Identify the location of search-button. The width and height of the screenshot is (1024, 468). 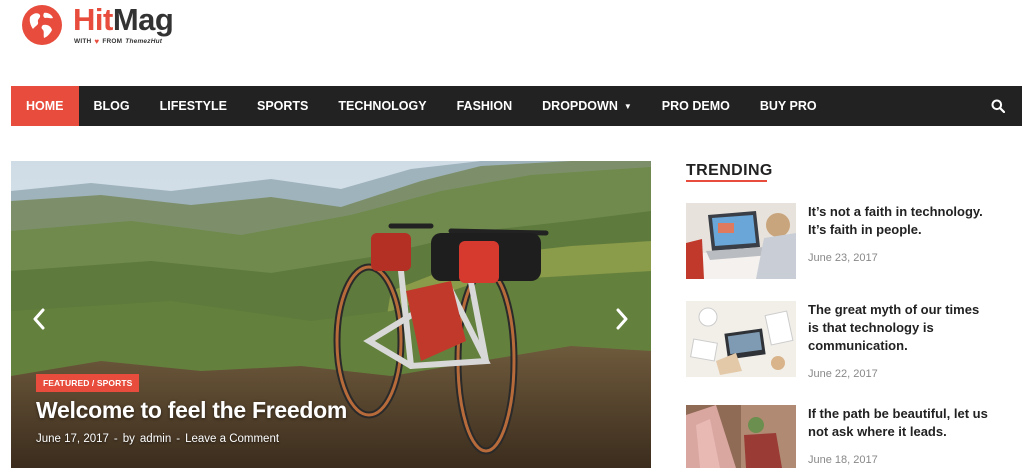
(998, 106).